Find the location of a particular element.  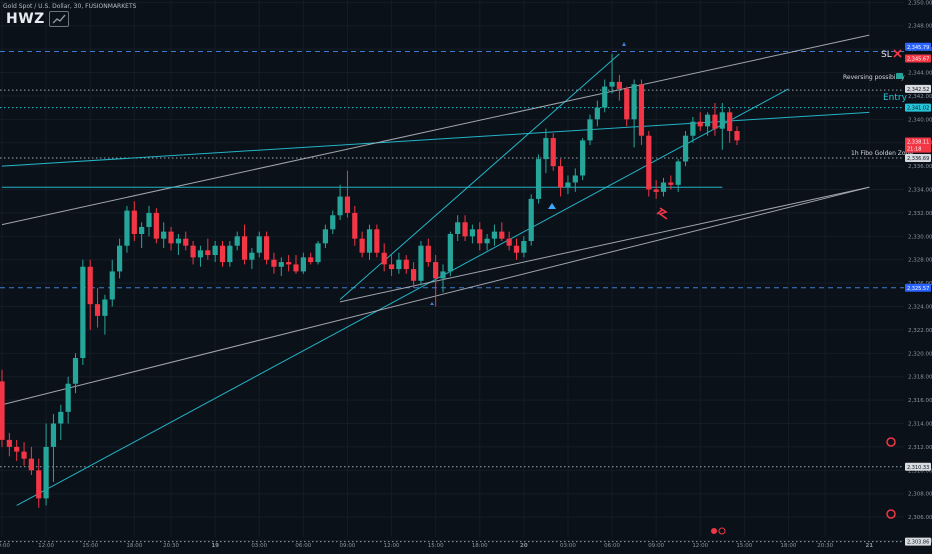

price-label-7: 2,325.57 is located at coordinates (918, 289).